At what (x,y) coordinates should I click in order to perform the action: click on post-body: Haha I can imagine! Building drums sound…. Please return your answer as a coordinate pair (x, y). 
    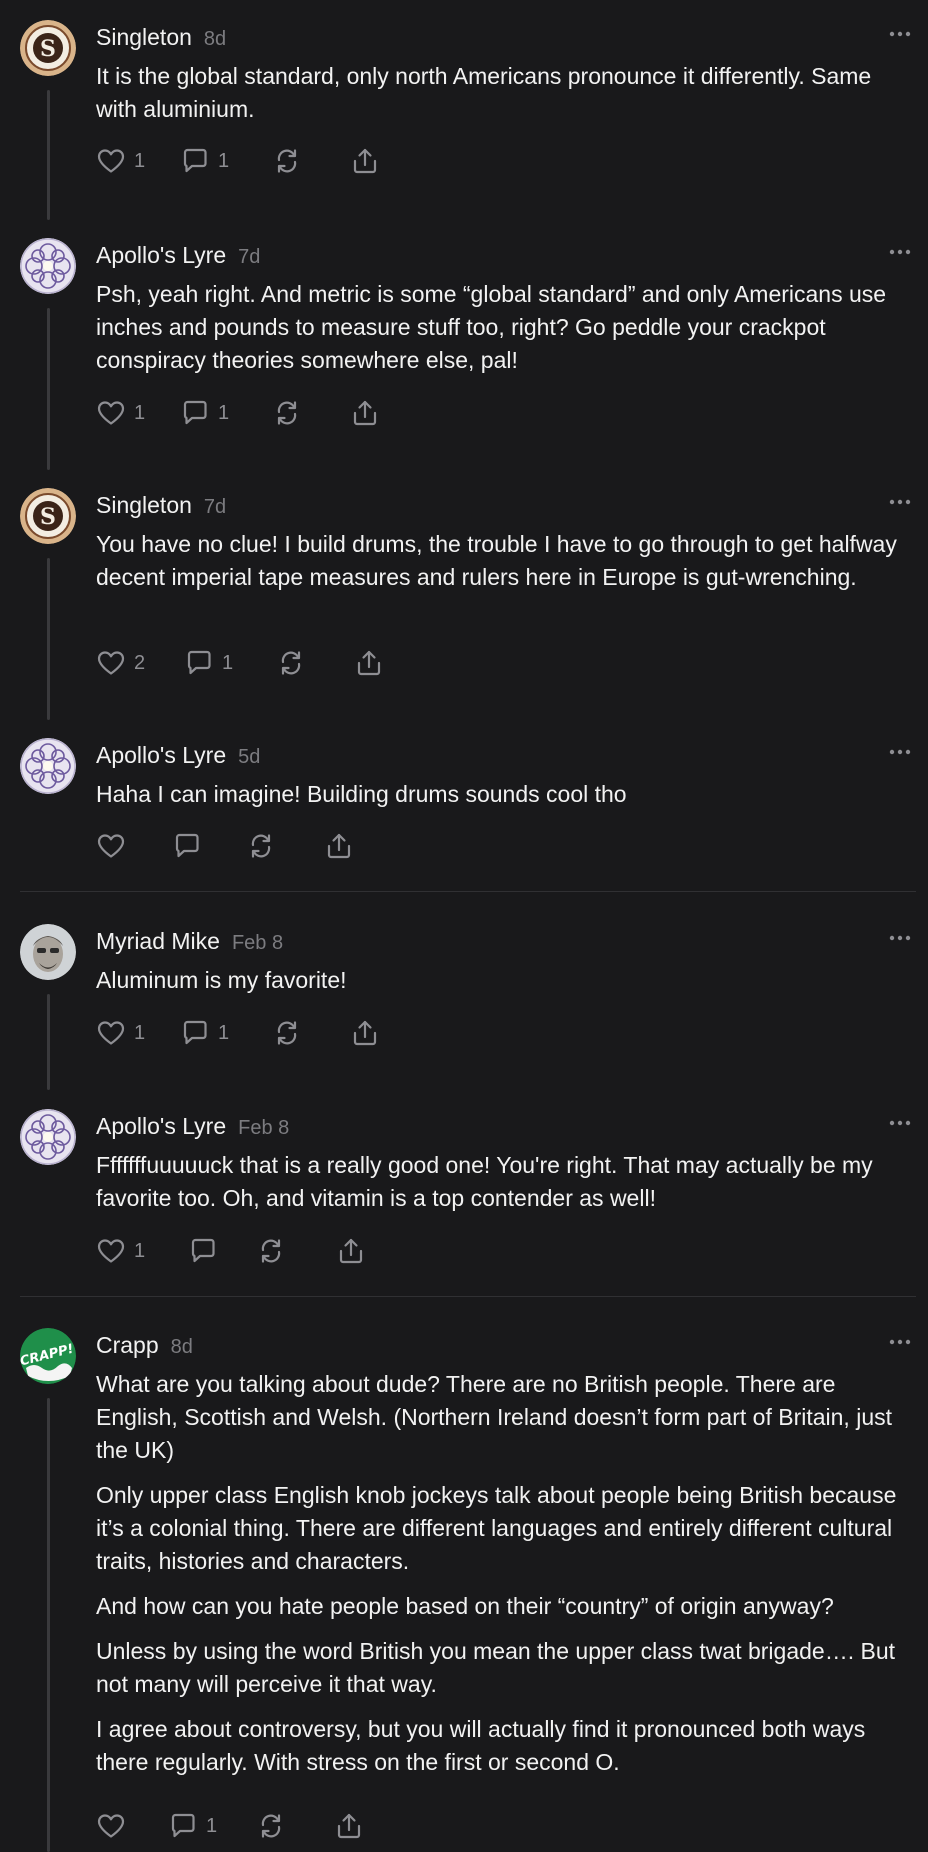
    Looking at the image, I should click on (501, 800).